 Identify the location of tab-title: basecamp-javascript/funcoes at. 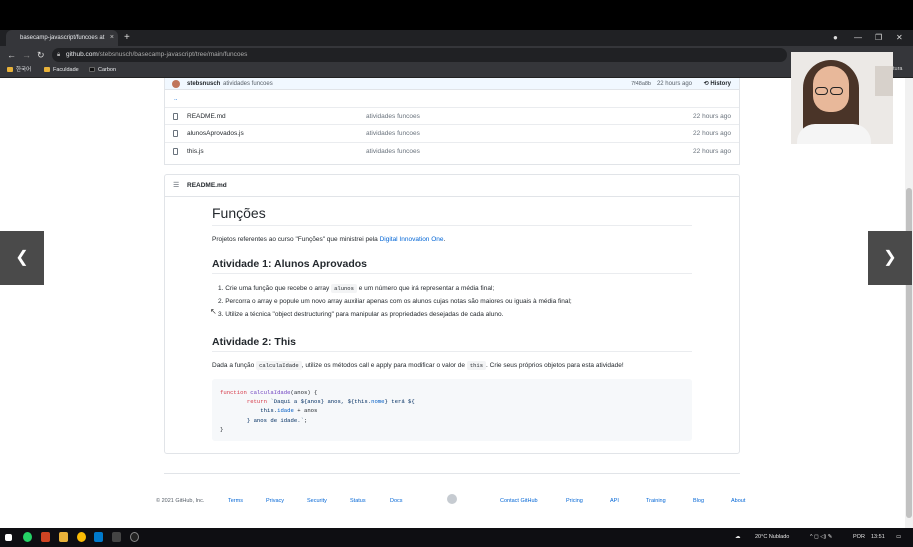
(62, 38).